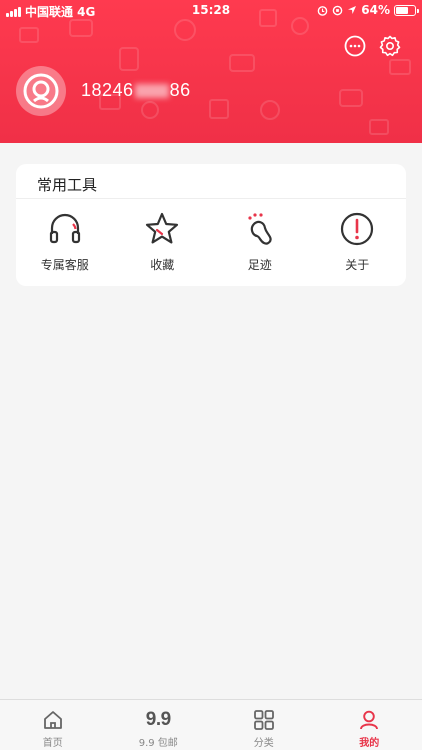 Image resolution: width=422 pixels, height=750 pixels. I want to click on username: 18246 86, so click(136, 90).